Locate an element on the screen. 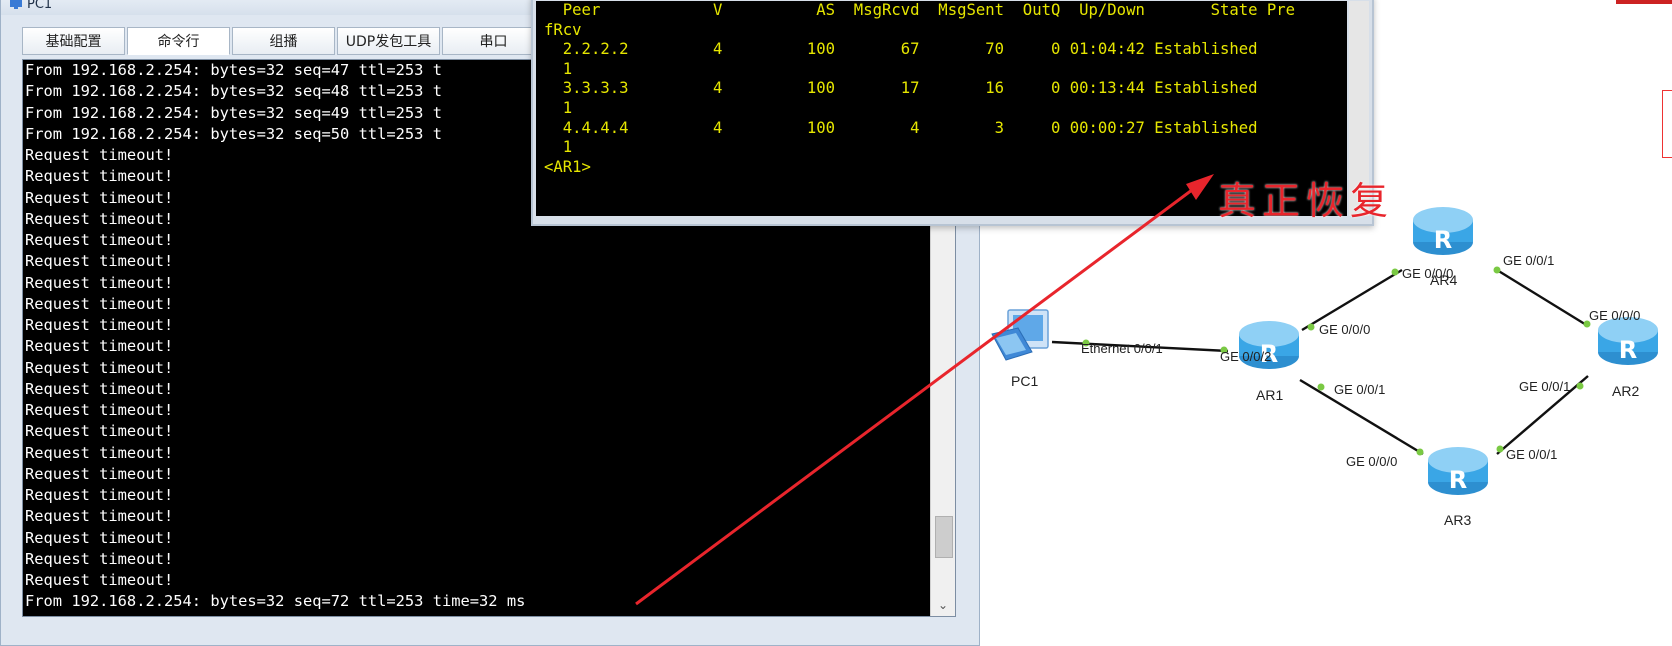 Image resolution: width=1672 pixels, height=646 pixels. device-label-ar2: AR2 is located at coordinates (1626, 391).